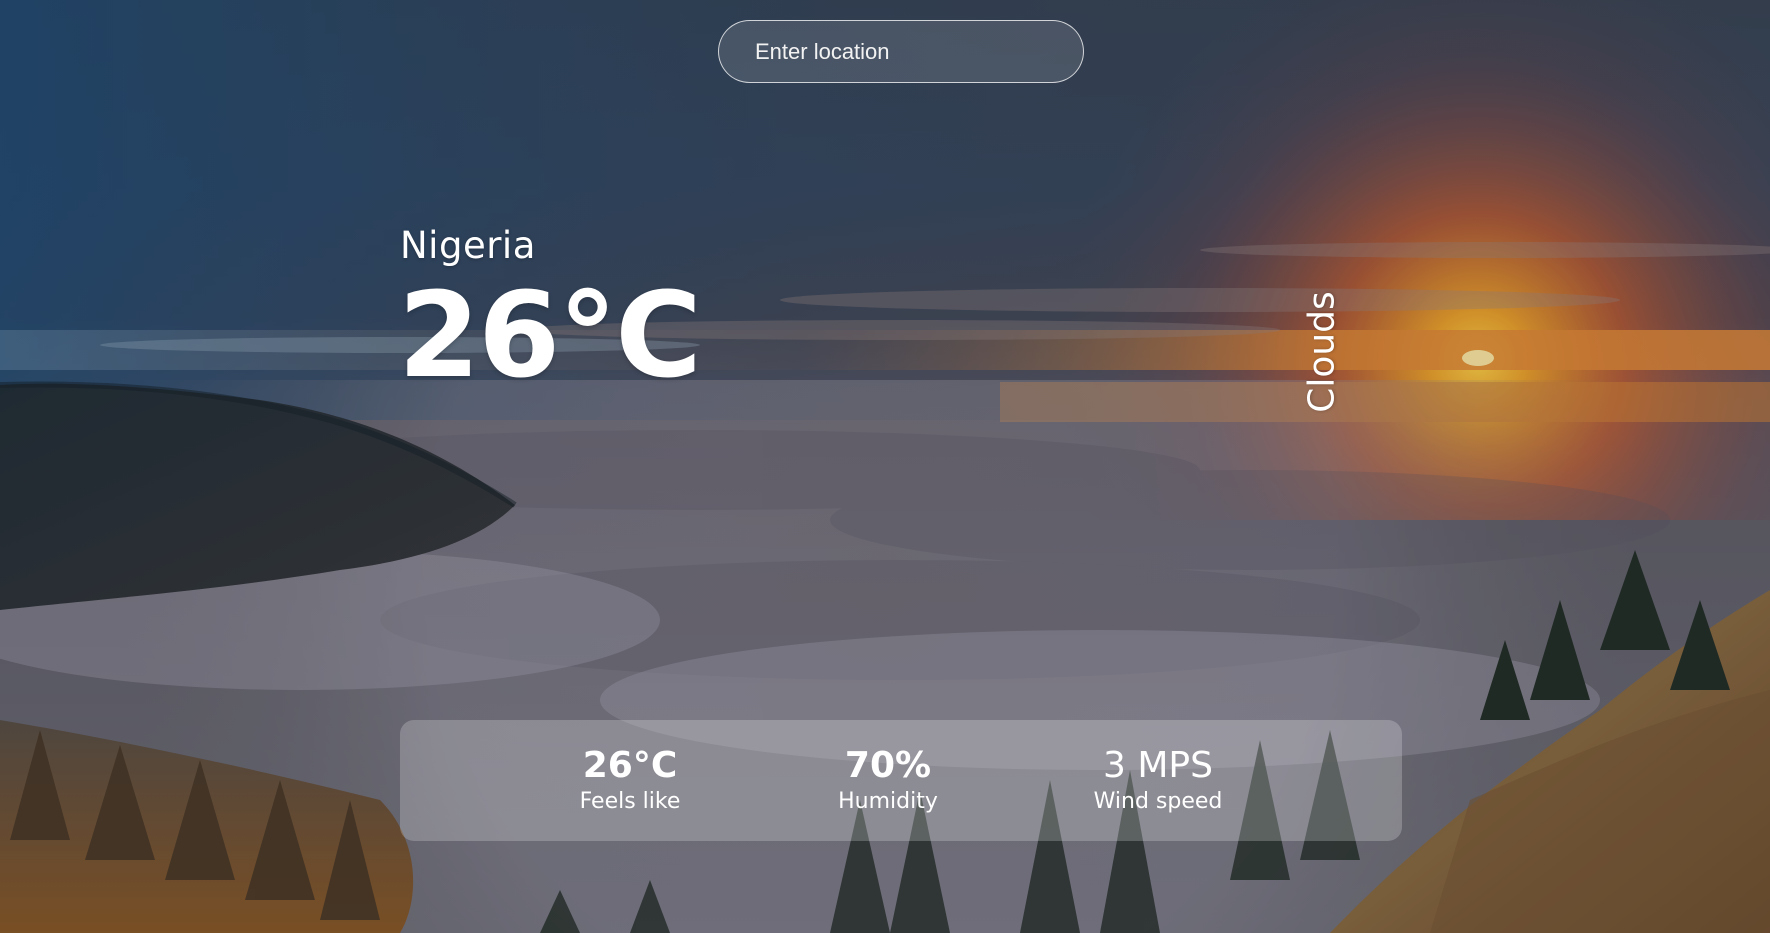 The height and width of the screenshot is (933, 1770). I want to click on wind-speed-label: Wind speed, so click(1158, 801).